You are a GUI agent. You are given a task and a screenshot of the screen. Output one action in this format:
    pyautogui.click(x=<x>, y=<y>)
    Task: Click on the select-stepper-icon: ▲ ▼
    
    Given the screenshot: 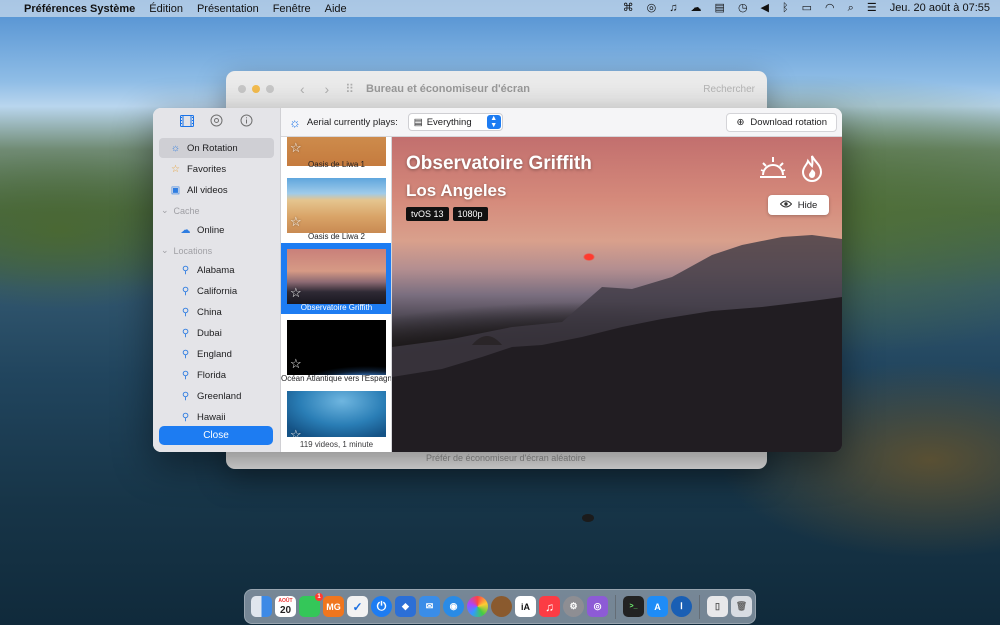 What is the action you would take?
    pyautogui.click(x=493, y=122)
    